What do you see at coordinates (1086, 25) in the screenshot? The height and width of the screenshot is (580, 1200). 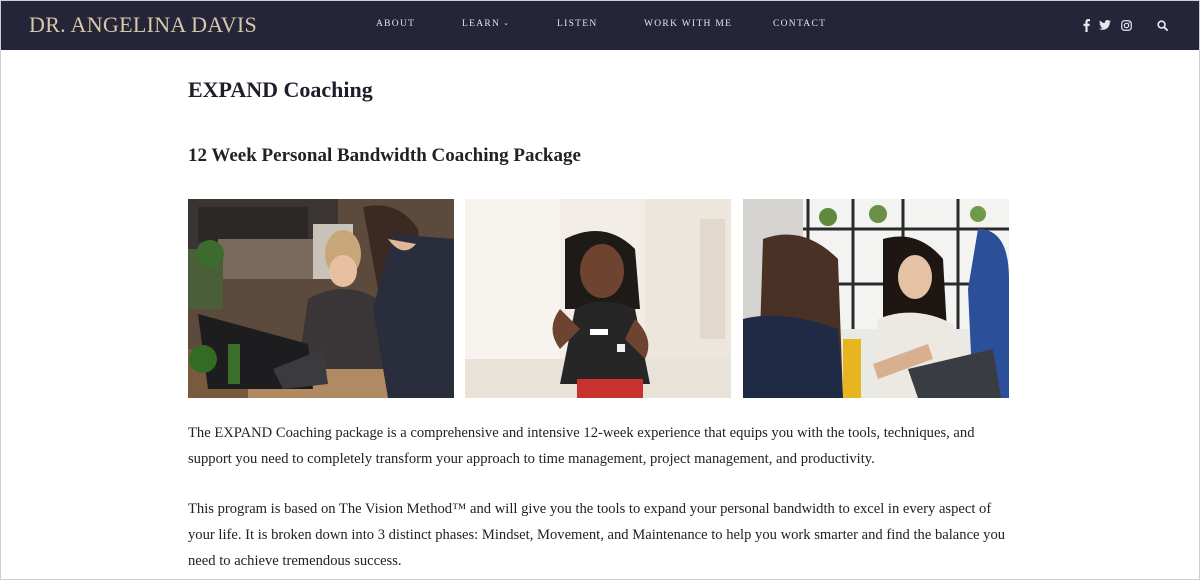 I see `facebook-icon` at bounding box center [1086, 25].